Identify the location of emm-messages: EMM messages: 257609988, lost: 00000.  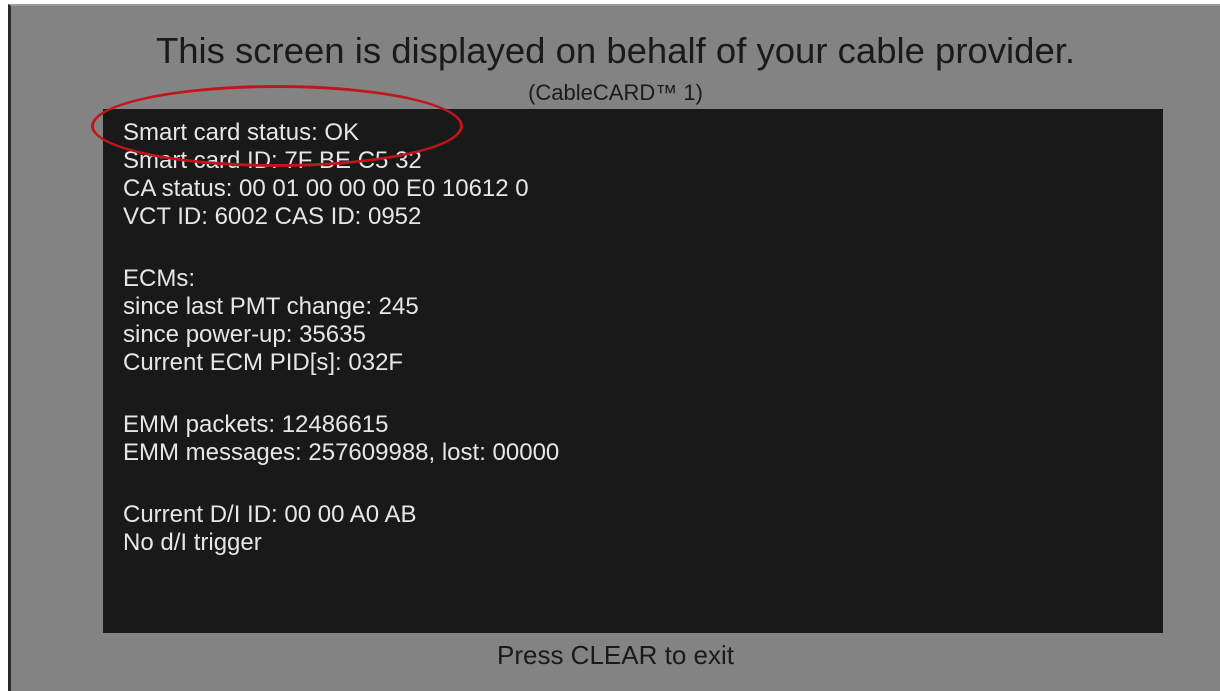
(341, 452).